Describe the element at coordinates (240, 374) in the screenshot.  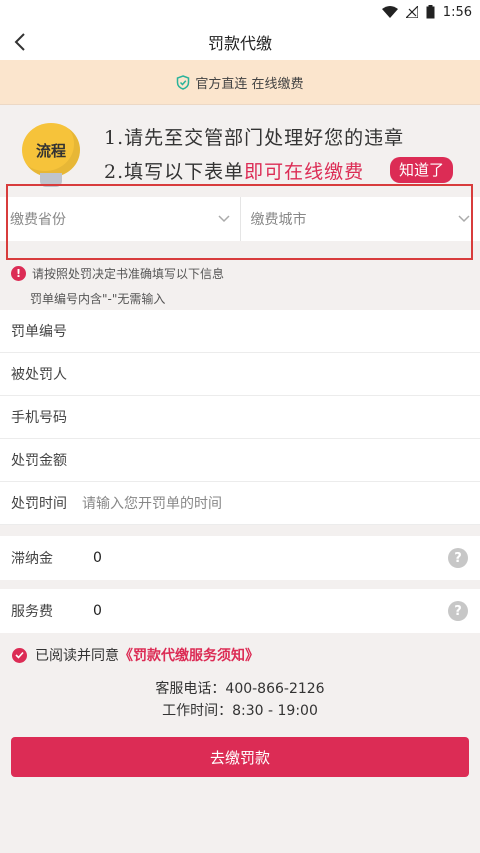
I see `offender-name-field: 被处罚人` at that location.